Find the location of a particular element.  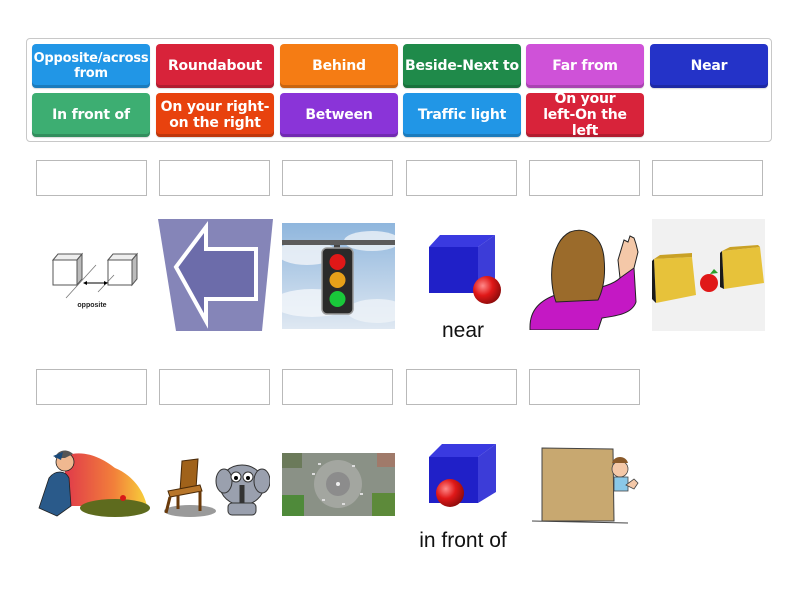

opposite-caption: opposite is located at coordinates (91, 305).